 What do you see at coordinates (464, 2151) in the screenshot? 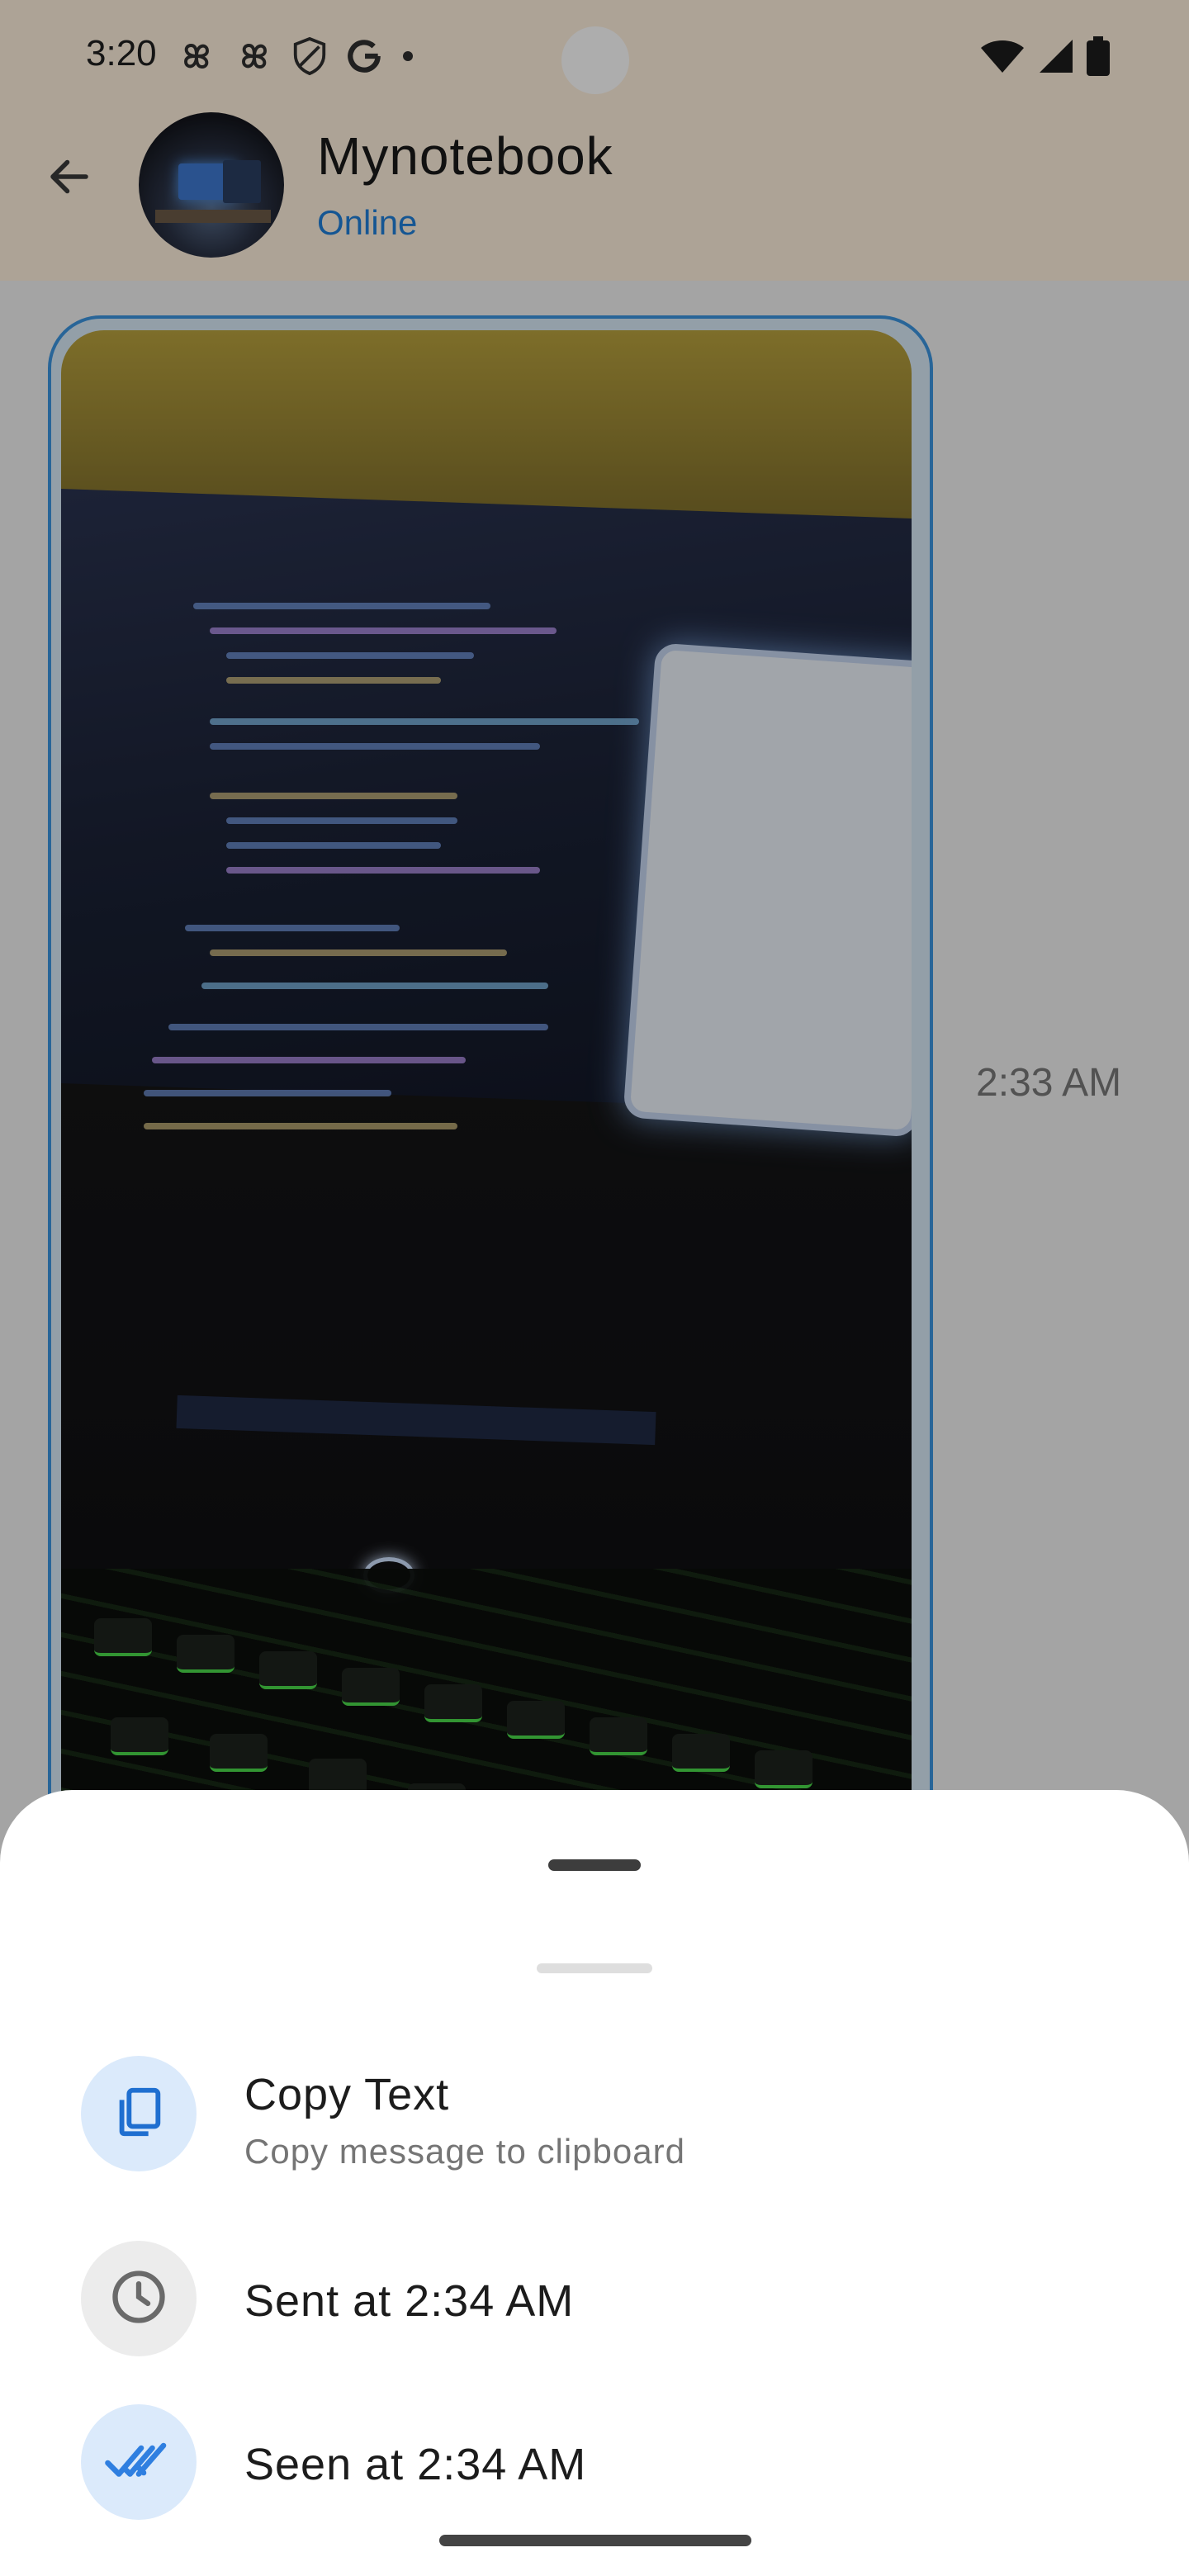
I see `copy-text-subtitle: Copy message to clipboard` at bounding box center [464, 2151].